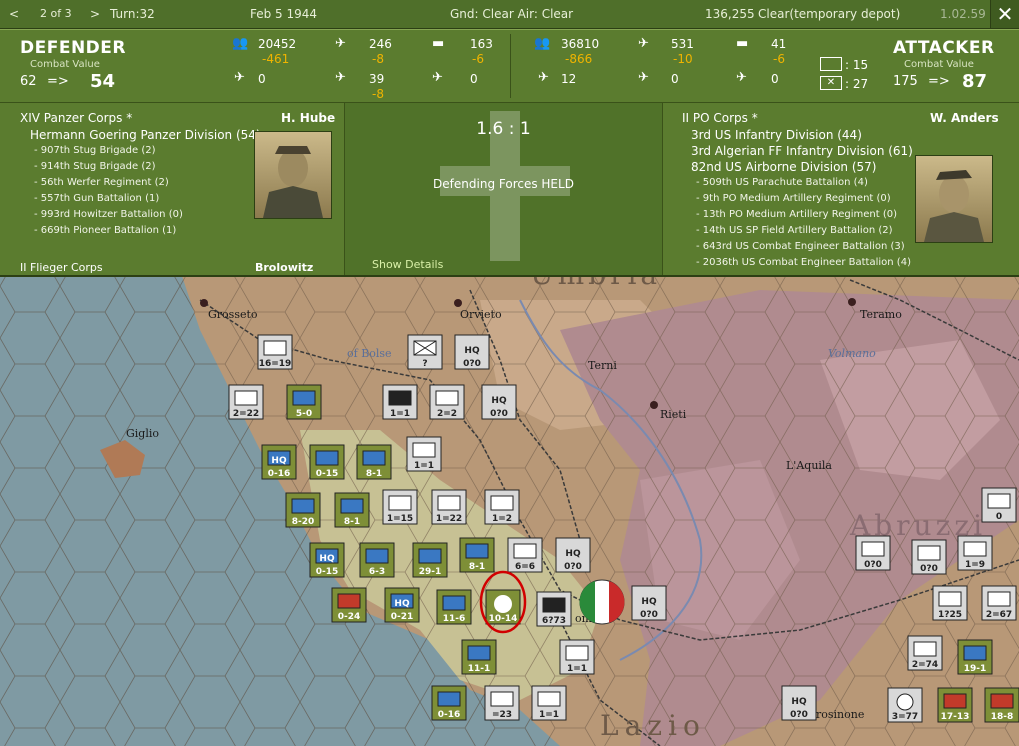 The height and width of the screenshot is (746, 1019). Describe the element at coordinates (14, 14) in the screenshot. I see `prev-page-button: <` at that location.